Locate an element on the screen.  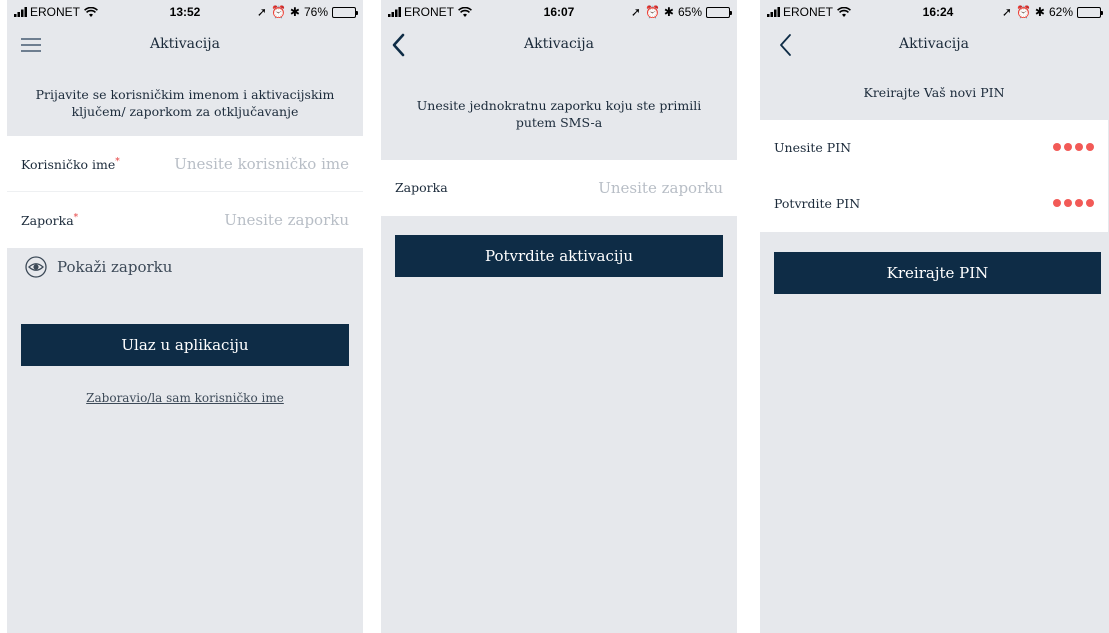
otp-label: Zaporka is located at coordinates (421, 187).